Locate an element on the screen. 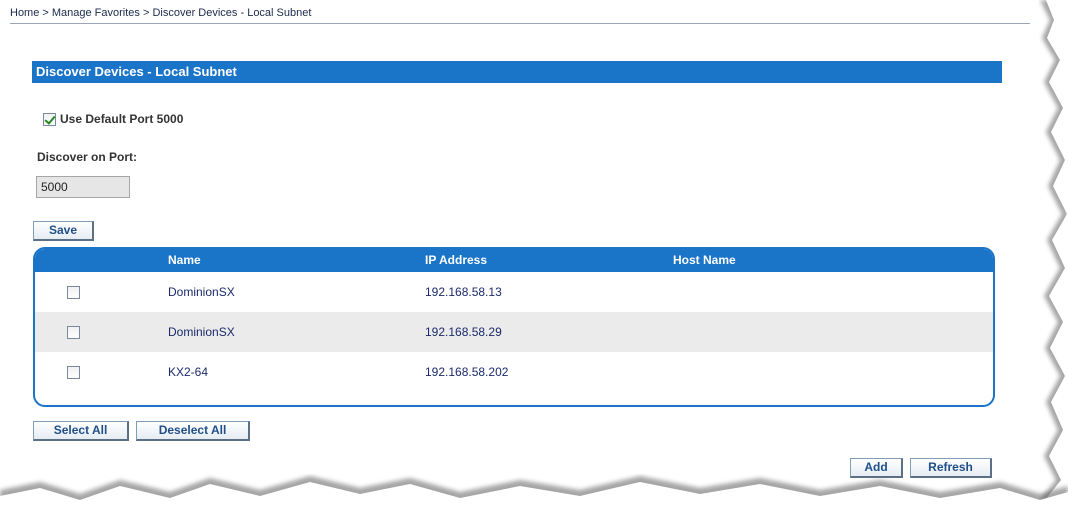  table-header: Name IP Address Host Name is located at coordinates (514, 260).